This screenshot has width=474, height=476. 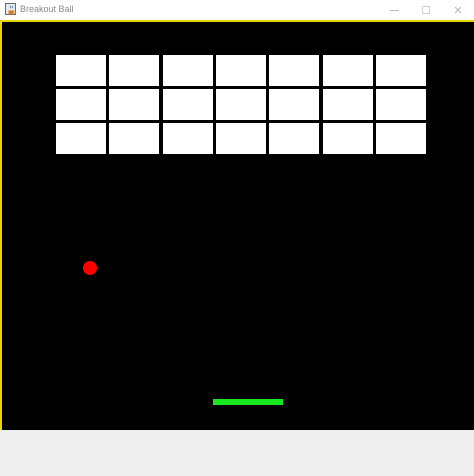 I want to click on maximize-icon, so click(x=426, y=10).